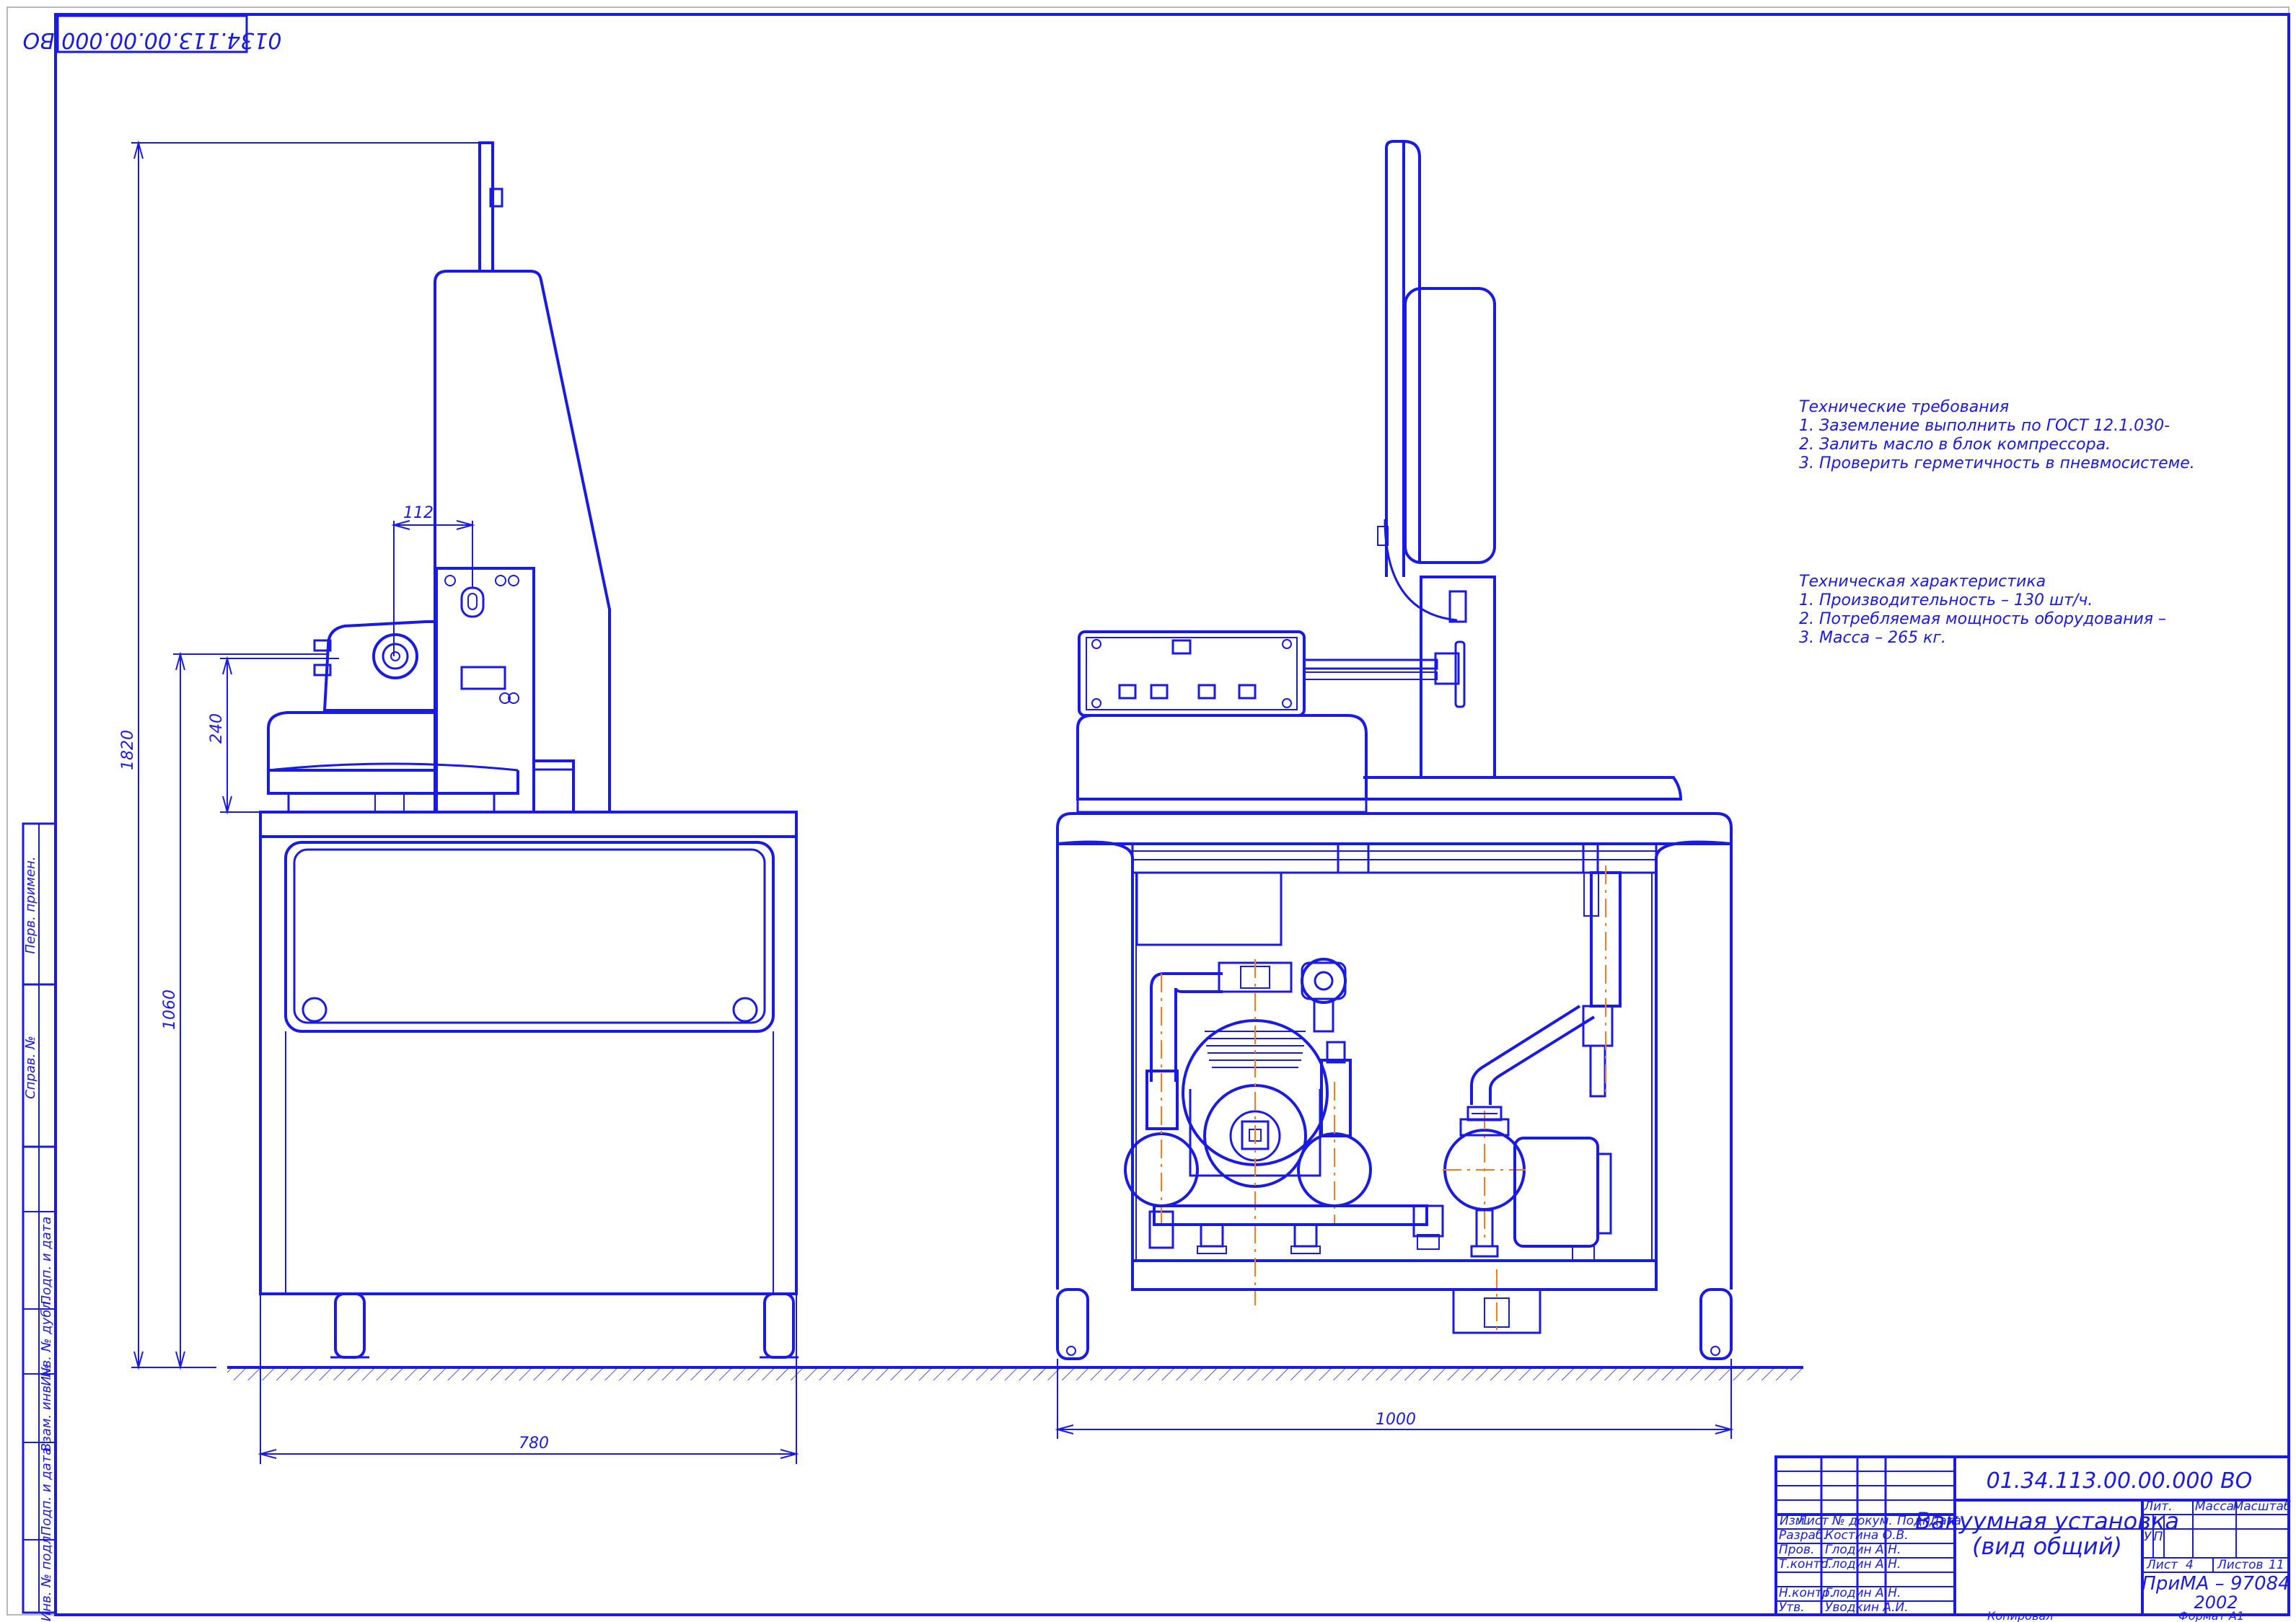 This screenshot has height=1622, width=2296. Describe the element at coordinates (2148, 1537) in the screenshot. I see `lit-value-1: У` at that location.